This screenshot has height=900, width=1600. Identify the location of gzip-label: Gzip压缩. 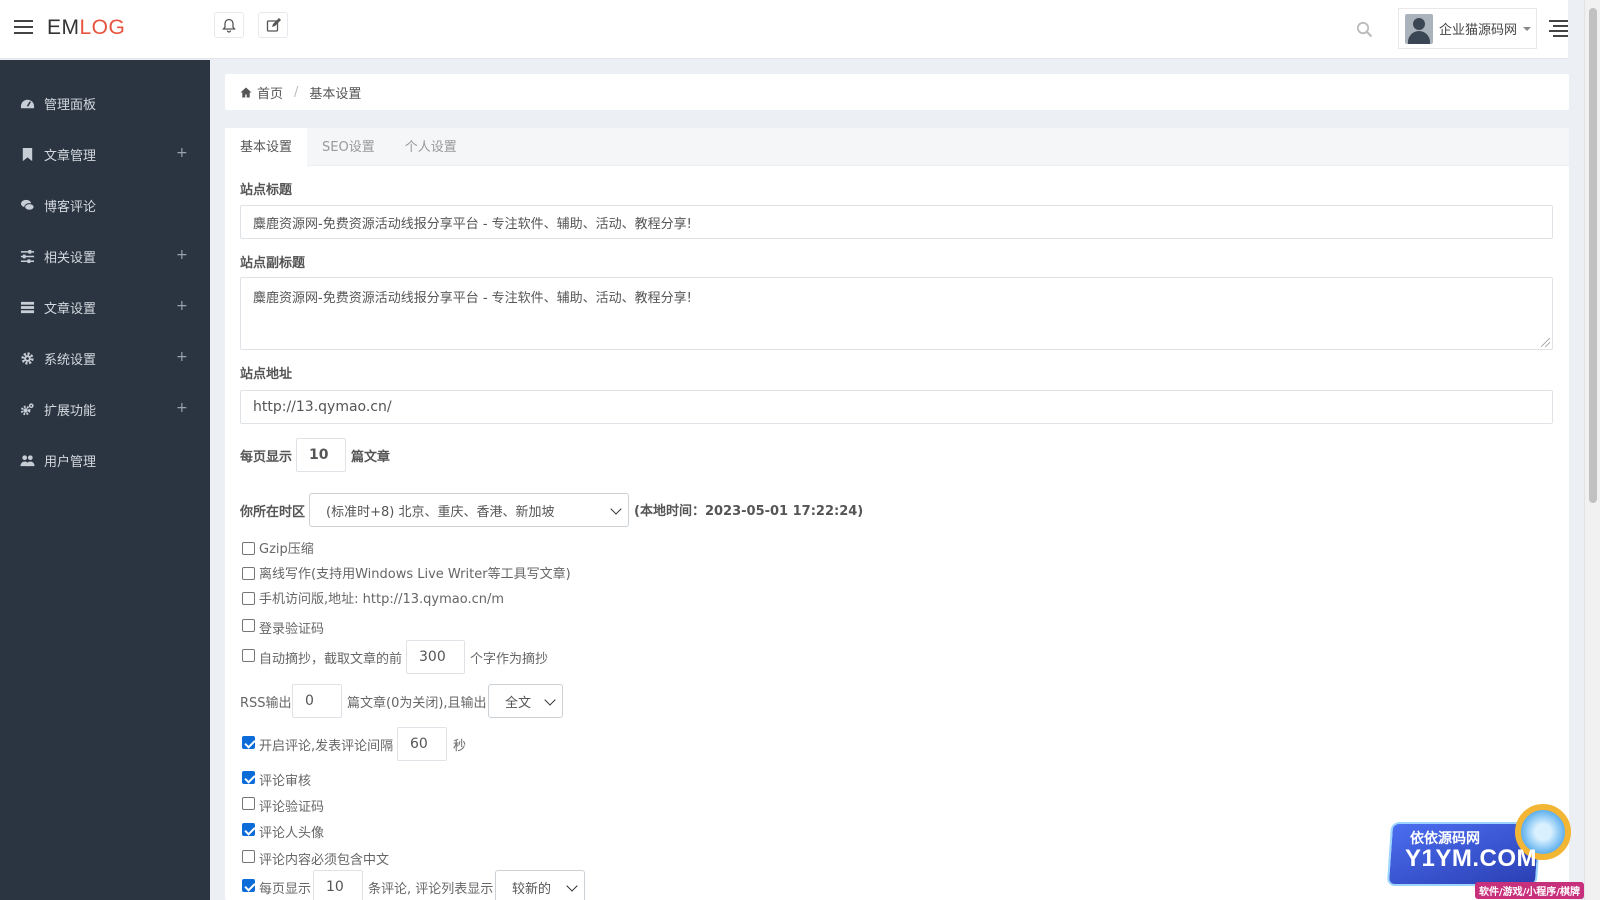
(286, 549).